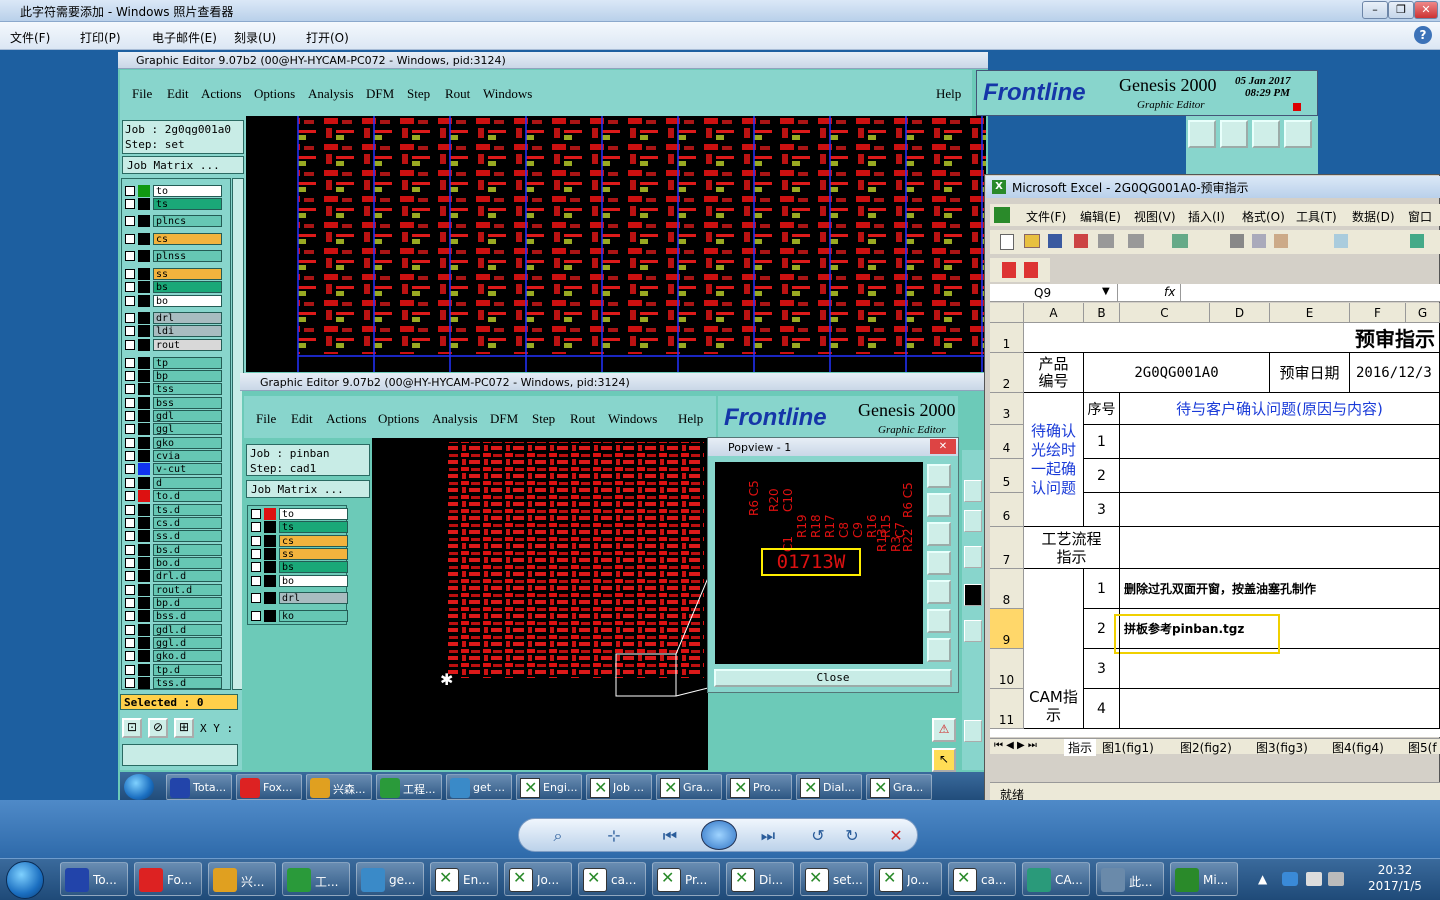  Describe the element at coordinates (100, 37) in the screenshot. I see `menu-print: 打印(P)` at that location.